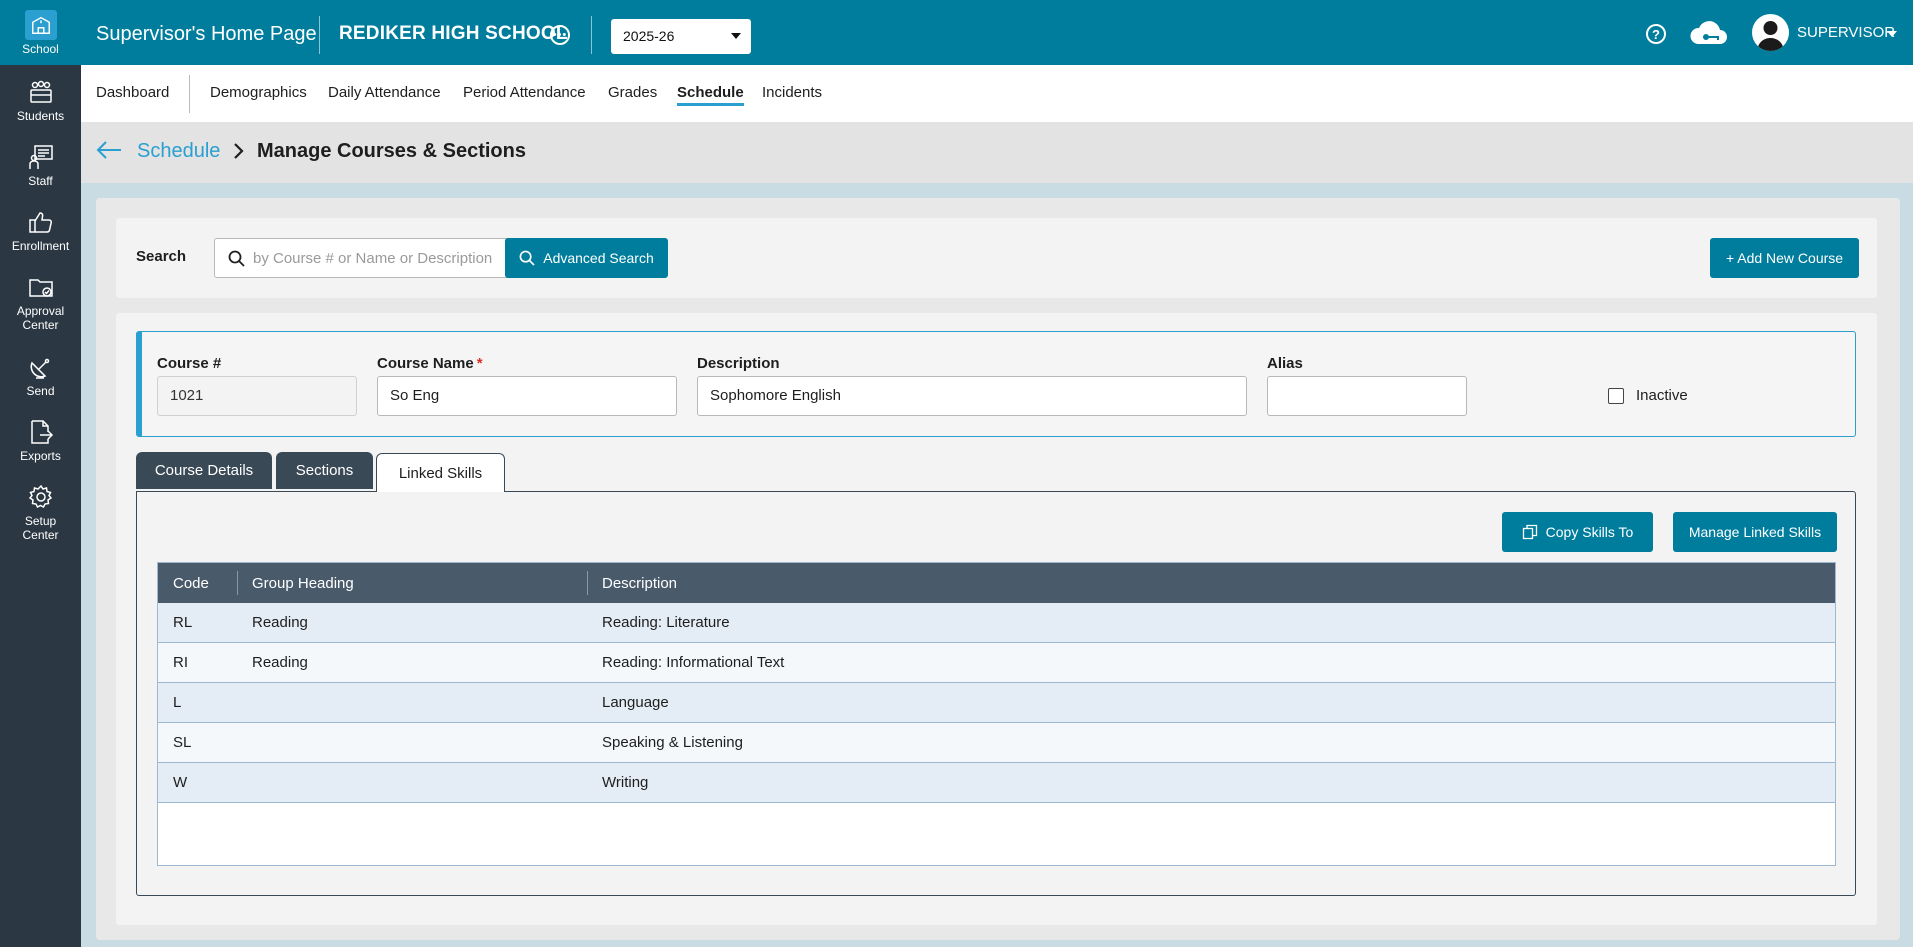 This screenshot has width=1913, height=947. What do you see at coordinates (996, 663) in the screenshot?
I see `table-row: RI Reading Reading: Informational Text` at bounding box center [996, 663].